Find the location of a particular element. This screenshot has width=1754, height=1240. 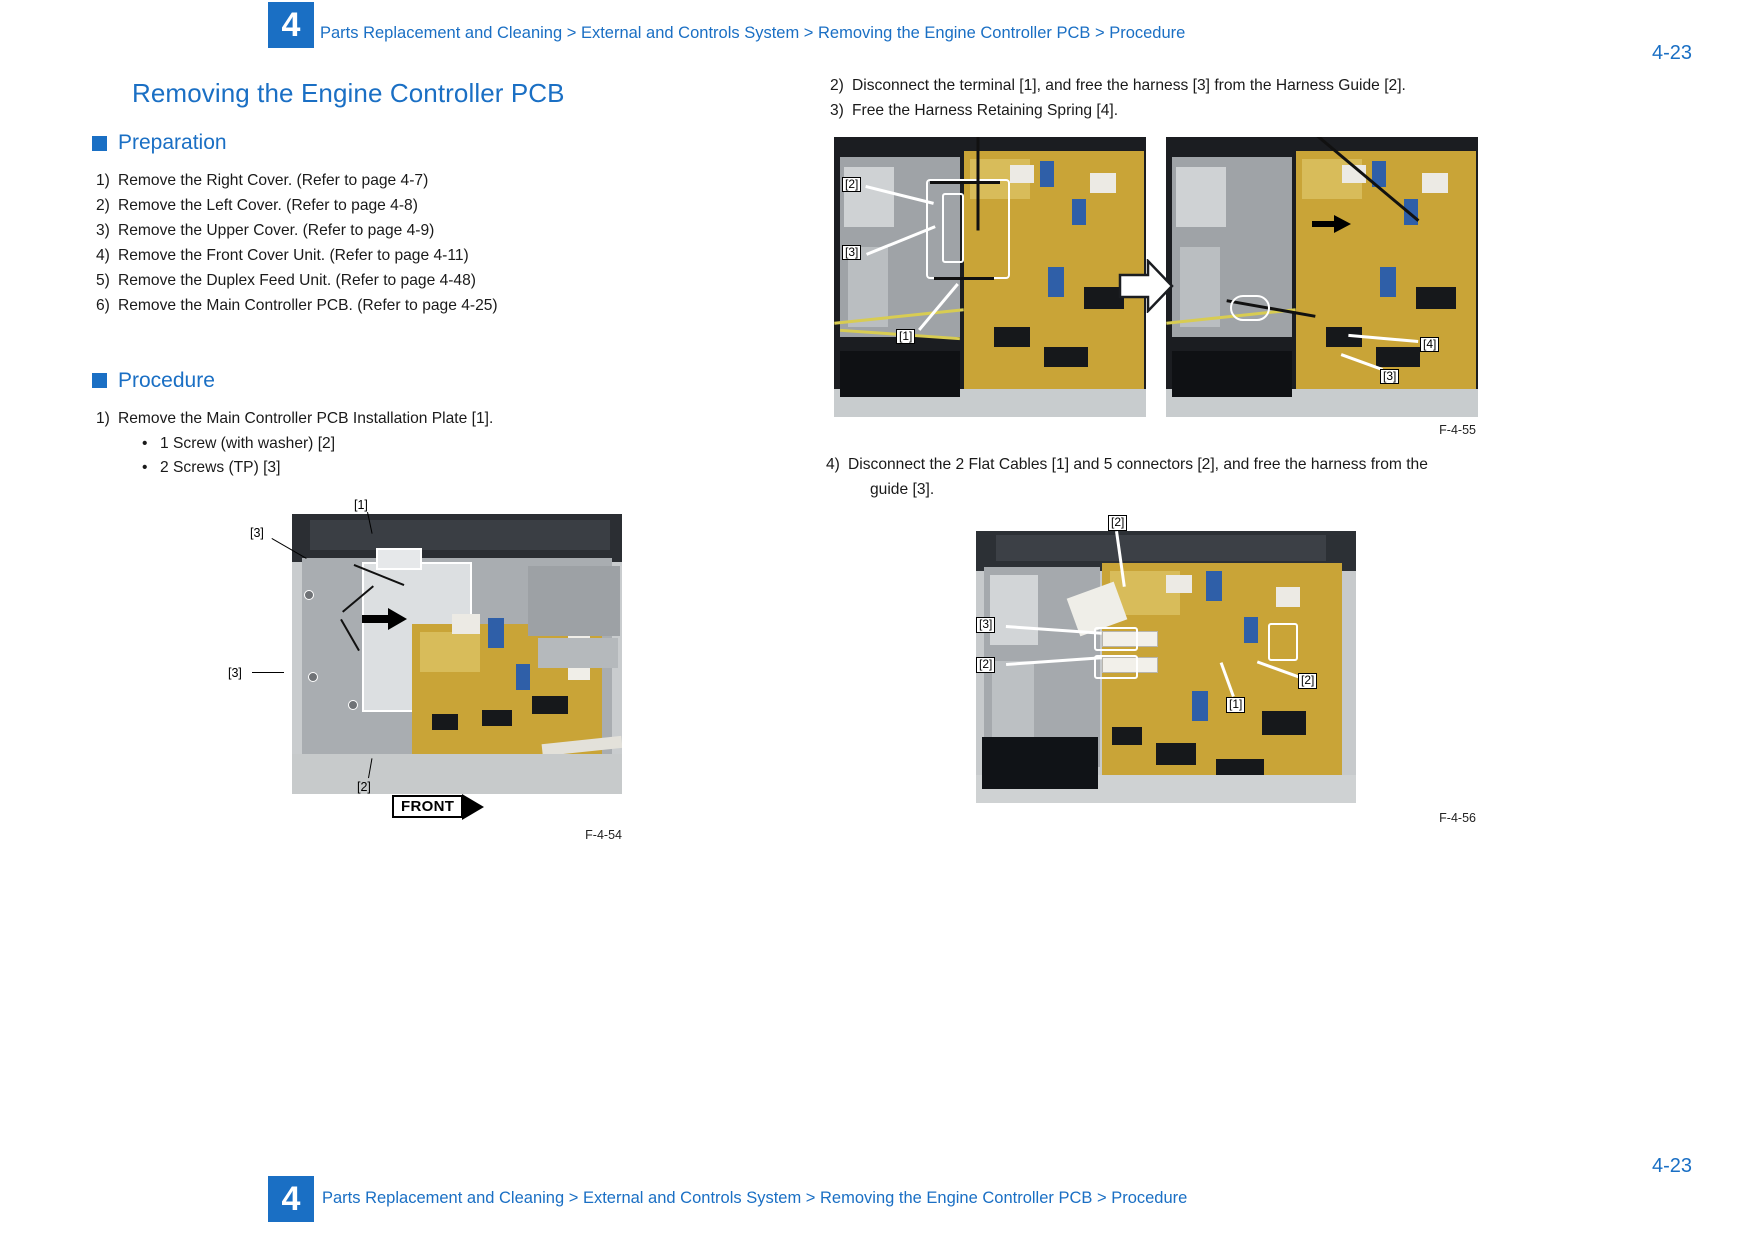

photo-flat-cables-connectors is located at coordinates (1166, 667).